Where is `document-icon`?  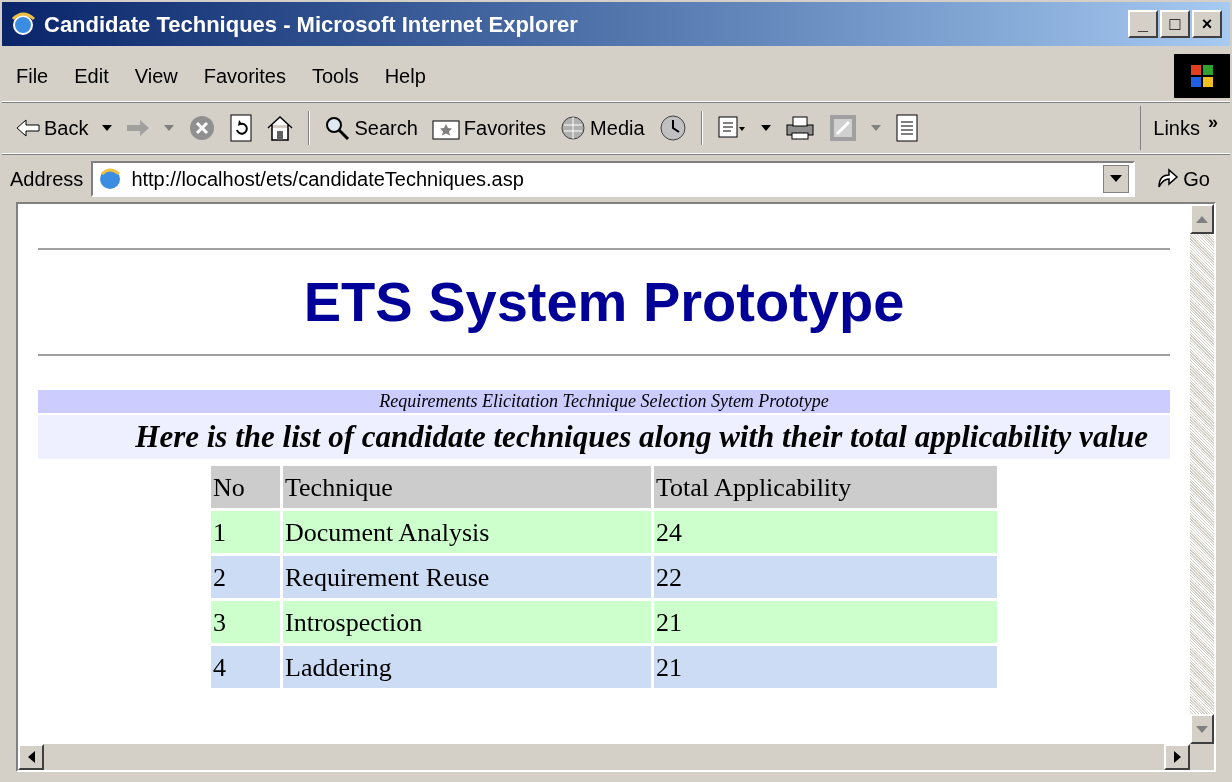 document-icon is located at coordinates (906, 128).